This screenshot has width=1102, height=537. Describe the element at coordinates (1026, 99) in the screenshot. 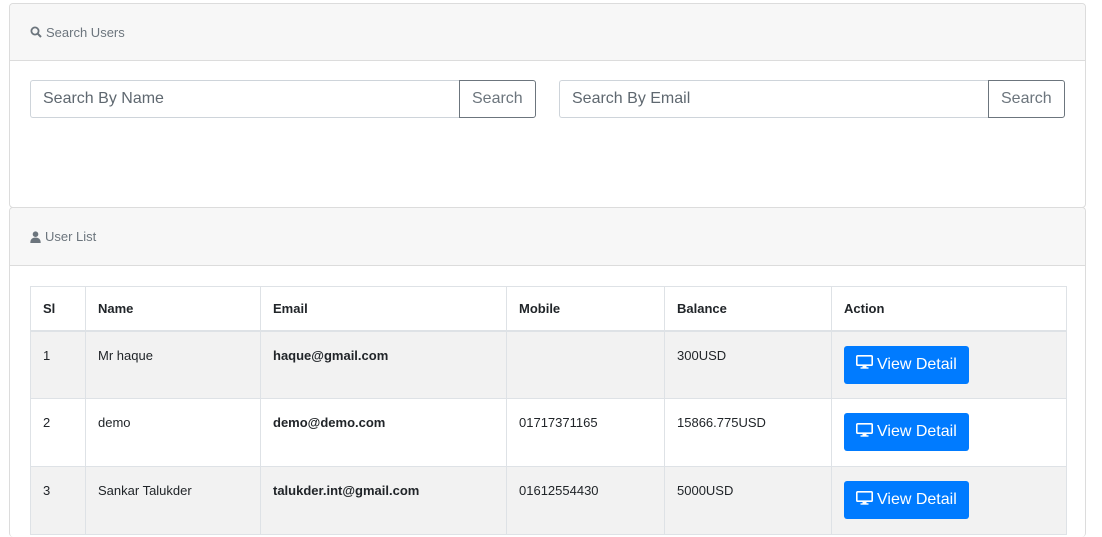

I see `search-by-email-button: Search` at that location.